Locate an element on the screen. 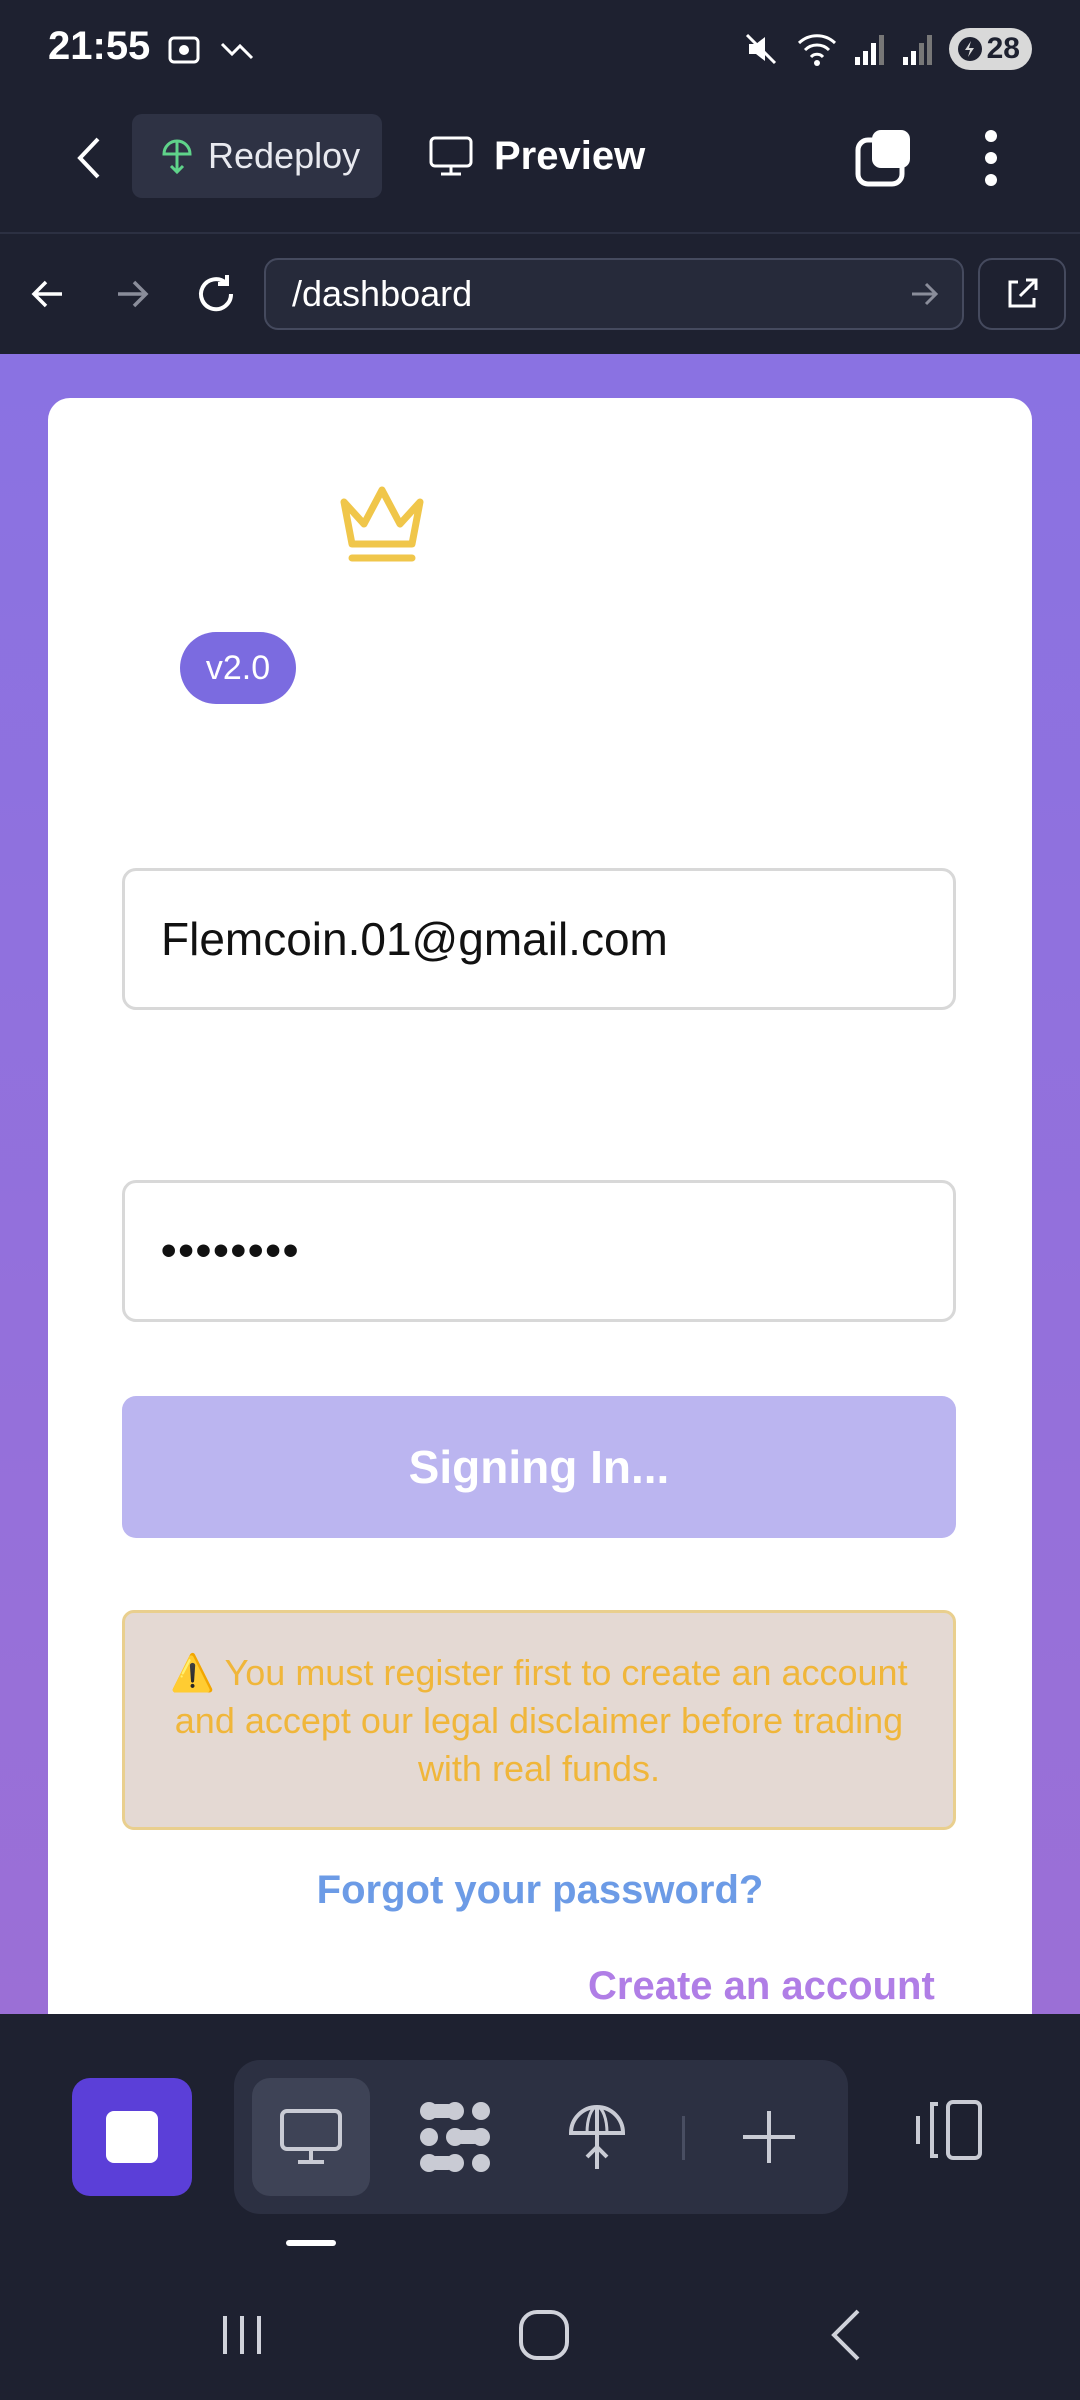 Image resolution: width=1080 pixels, height=2400 pixels. app-toolbar: Redeploy Preview is located at coordinates (540, 167).